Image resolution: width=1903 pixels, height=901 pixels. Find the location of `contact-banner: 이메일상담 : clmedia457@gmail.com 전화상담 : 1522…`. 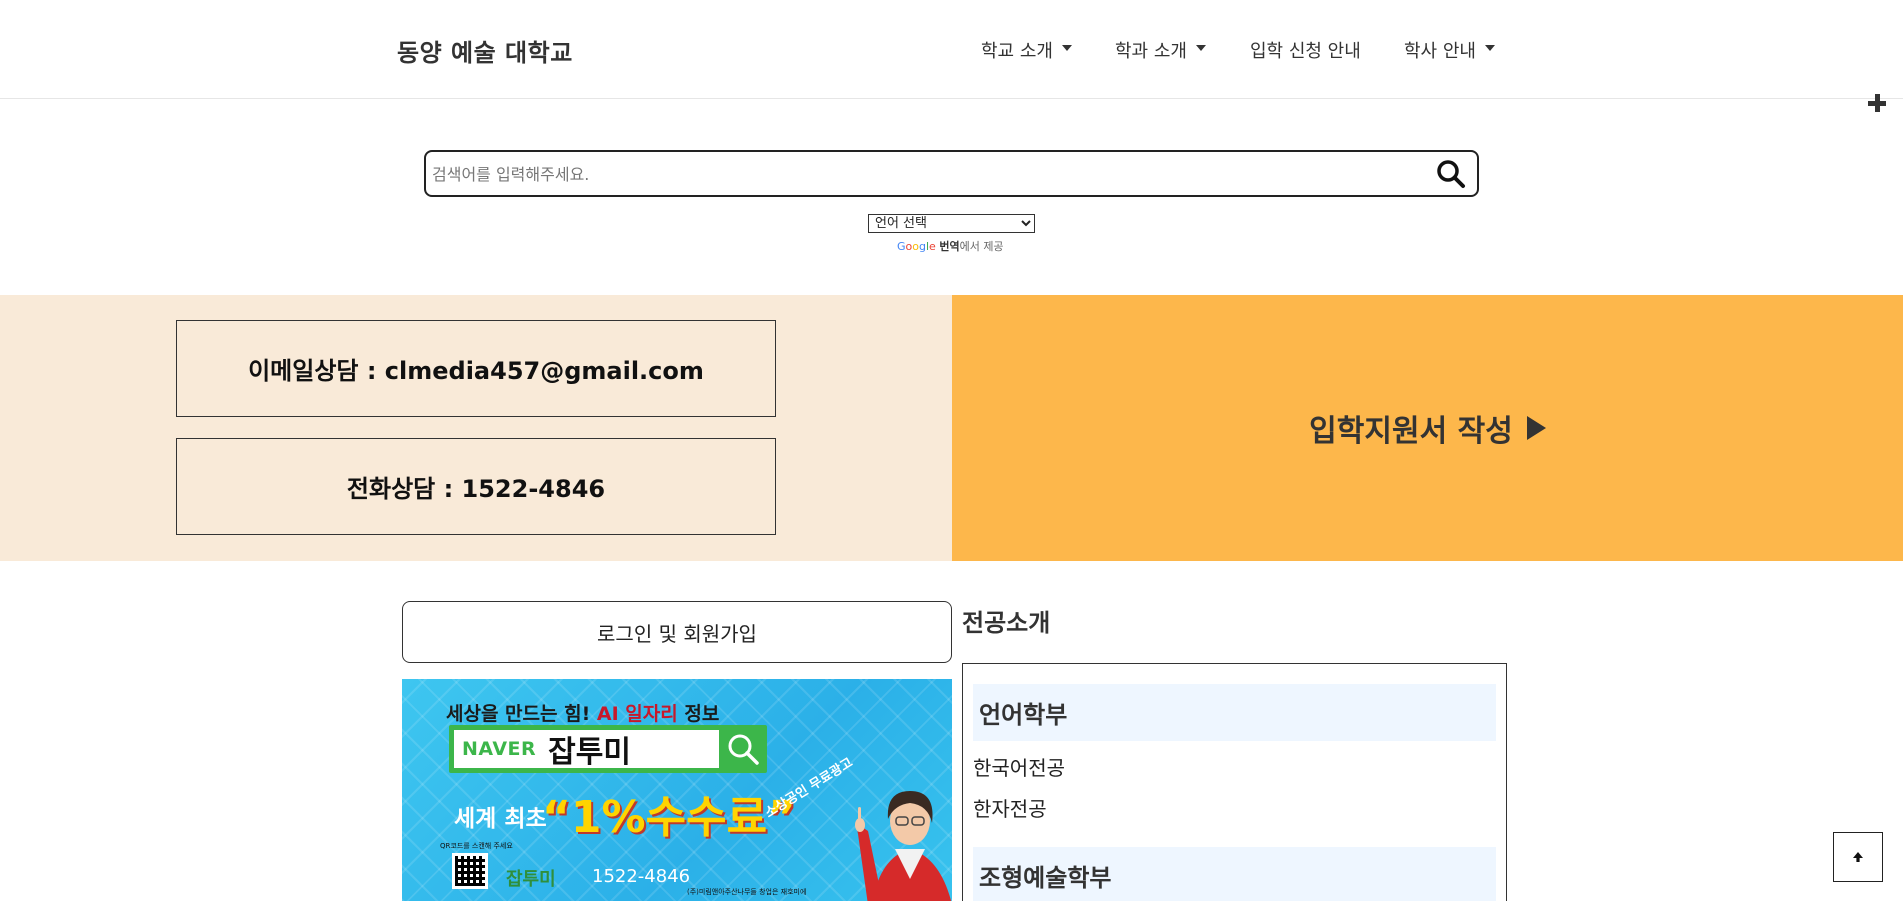

contact-banner: 이메일상담 : clmedia457@gmail.com 전화상담 : 1522… is located at coordinates (476, 428).